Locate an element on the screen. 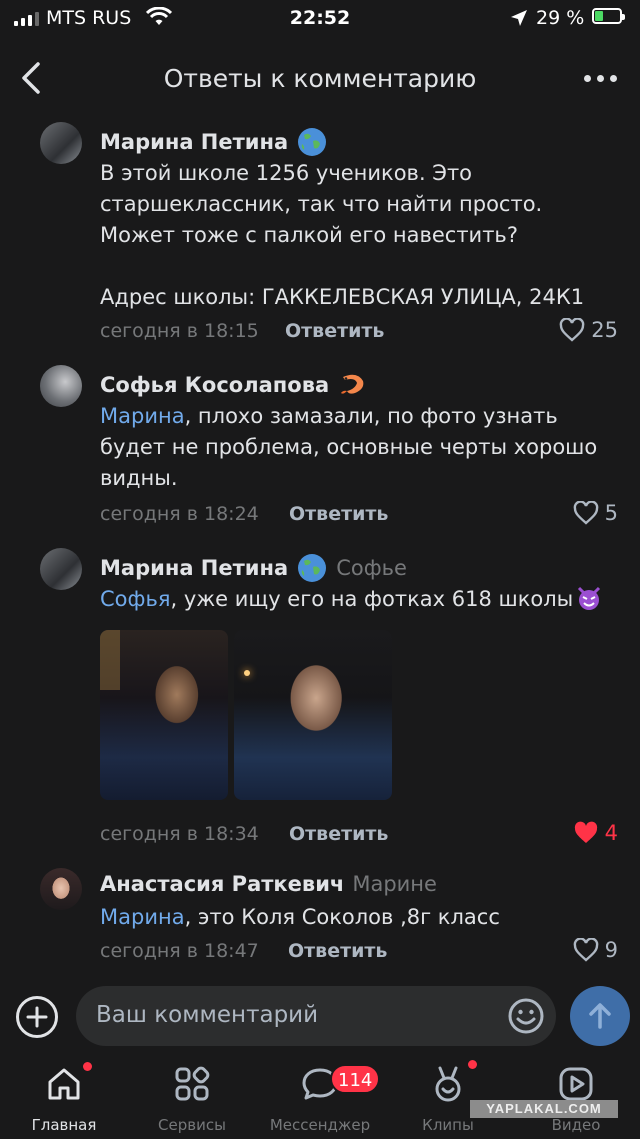  tab-video: Видео is located at coordinates (576, 1097).